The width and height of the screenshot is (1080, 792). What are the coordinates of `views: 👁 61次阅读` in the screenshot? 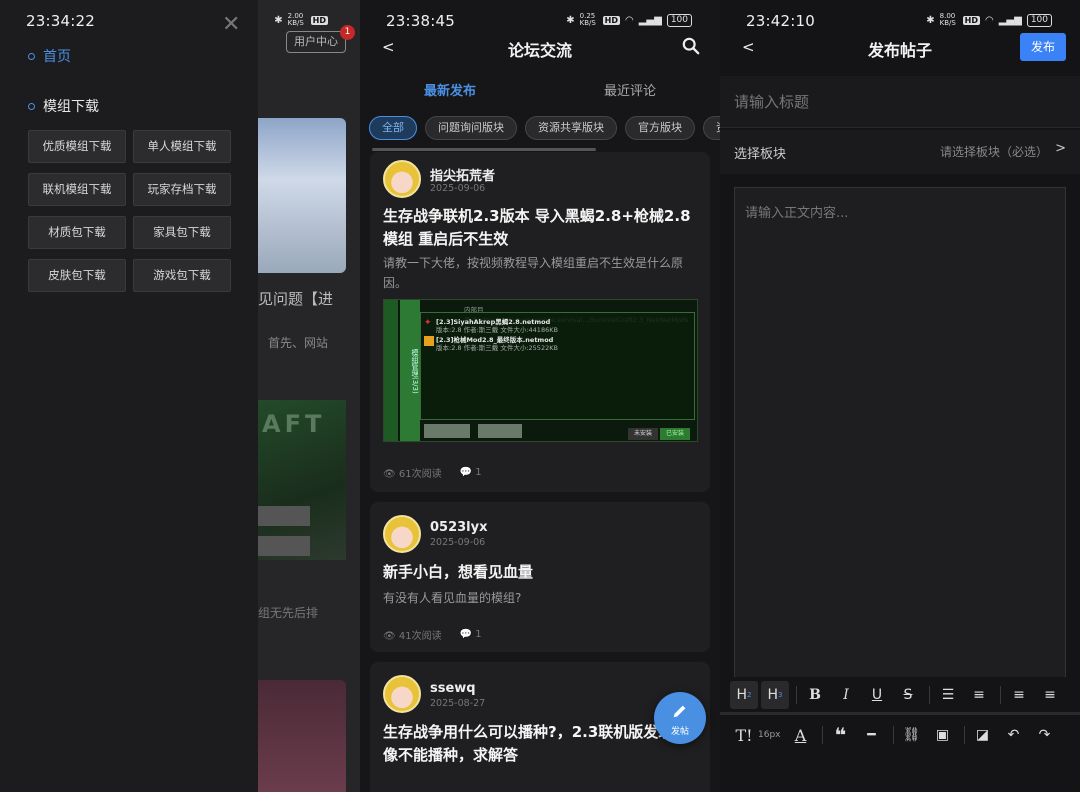 It's located at (412, 474).